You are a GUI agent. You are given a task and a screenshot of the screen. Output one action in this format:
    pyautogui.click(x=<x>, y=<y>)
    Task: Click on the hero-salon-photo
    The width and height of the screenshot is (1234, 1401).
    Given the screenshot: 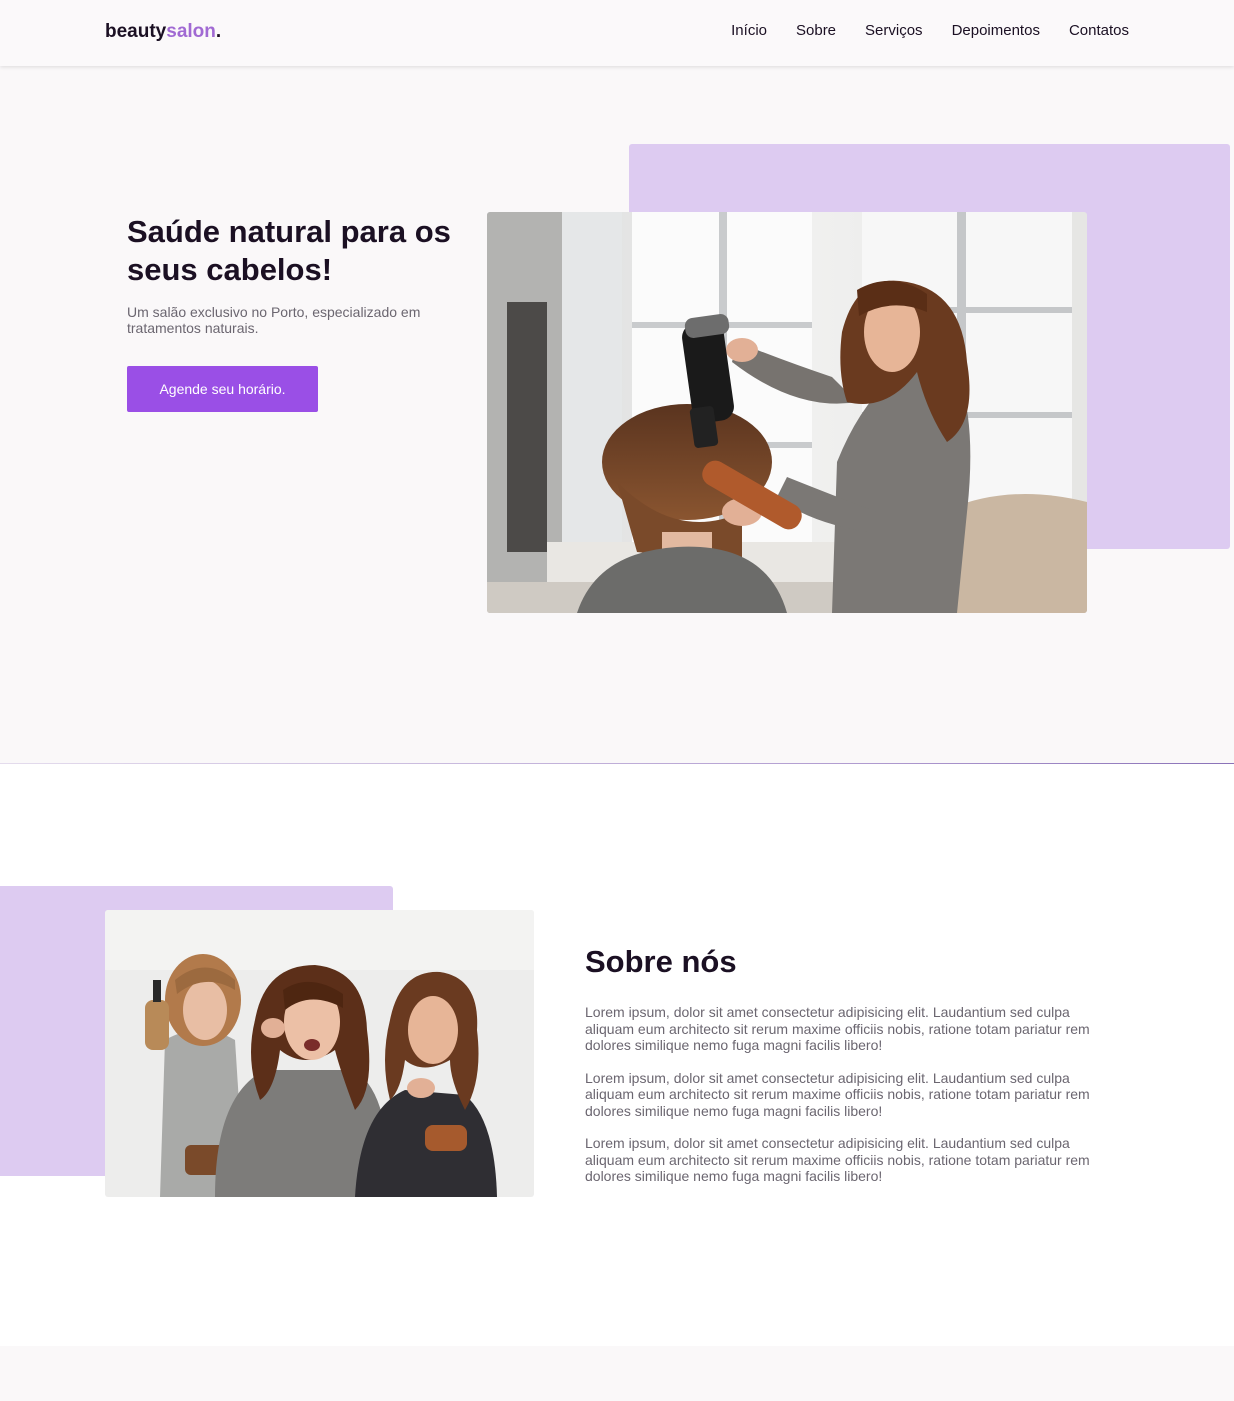 What is the action you would take?
    pyautogui.click(x=787, y=412)
    